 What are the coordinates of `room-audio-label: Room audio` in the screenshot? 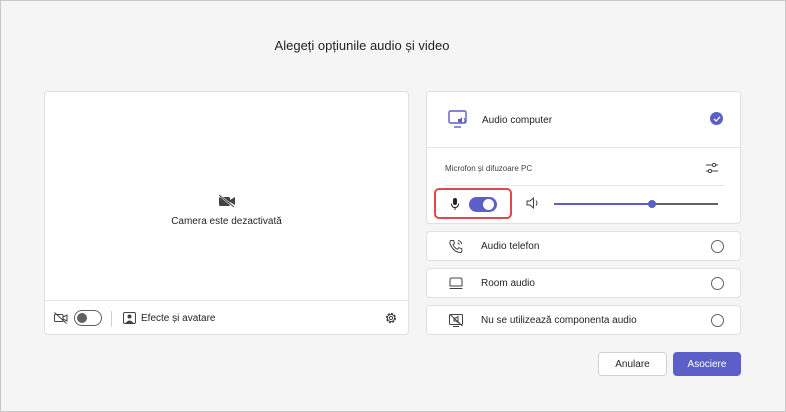 It's located at (508, 283).